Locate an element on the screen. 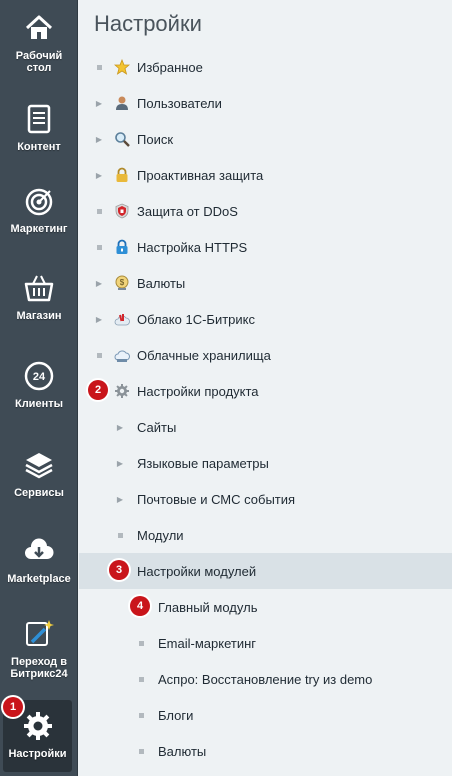 Image resolution: width=452 pixels, height=776 pixels. tree-item-mail-sms-events: Почтовые и СМС события is located at coordinates (265, 499).